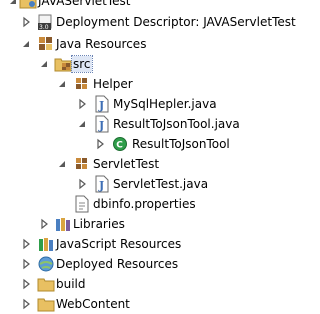 The image size is (320, 314). Describe the element at coordinates (101, 44) in the screenshot. I see `tree-label-java-resources: Java Resources` at that location.